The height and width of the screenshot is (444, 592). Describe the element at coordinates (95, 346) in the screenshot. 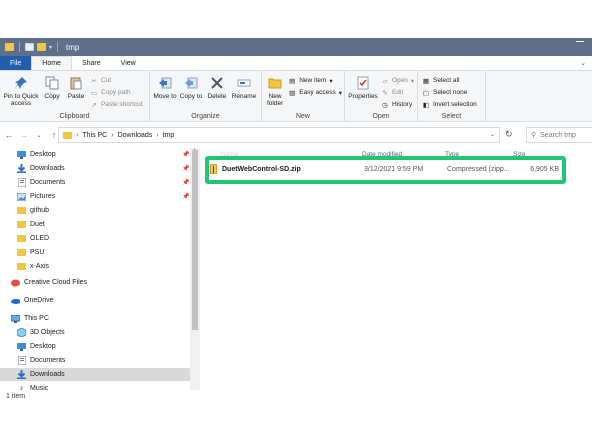

I see `nav-item-desktop-pc: Desktop` at that location.